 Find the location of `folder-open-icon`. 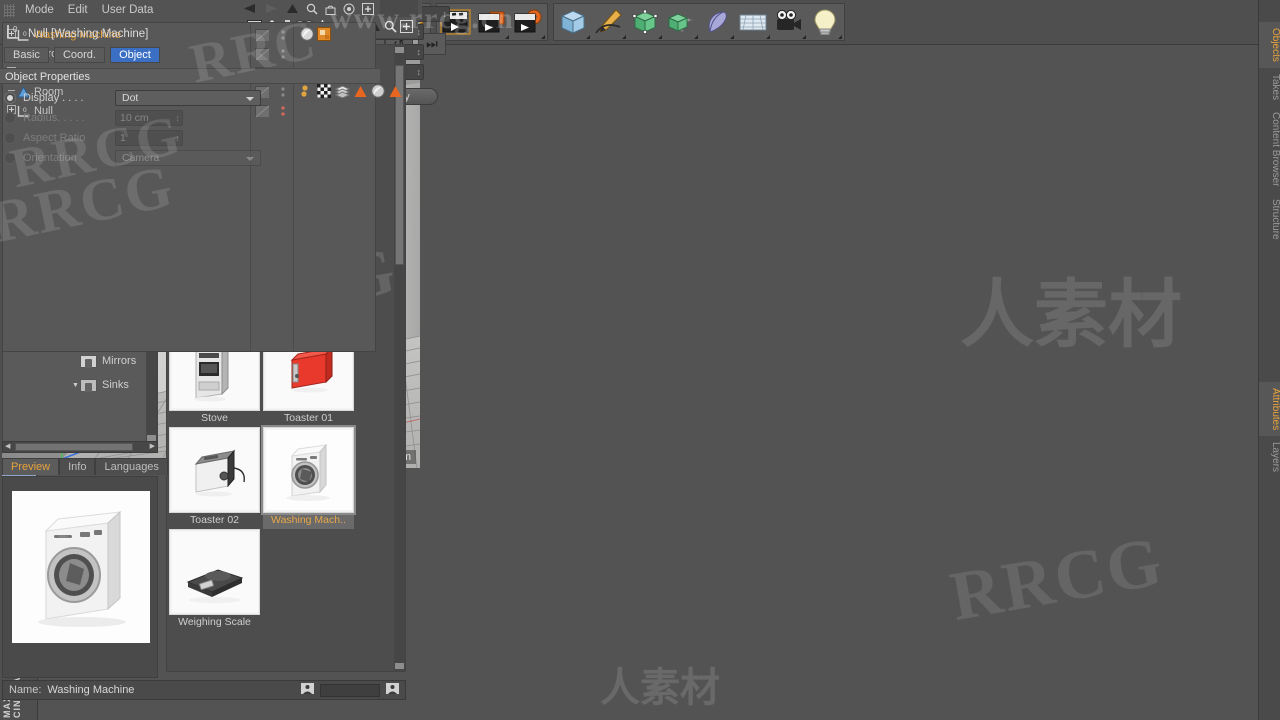

folder-open-icon is located at coordinates (88, 385).